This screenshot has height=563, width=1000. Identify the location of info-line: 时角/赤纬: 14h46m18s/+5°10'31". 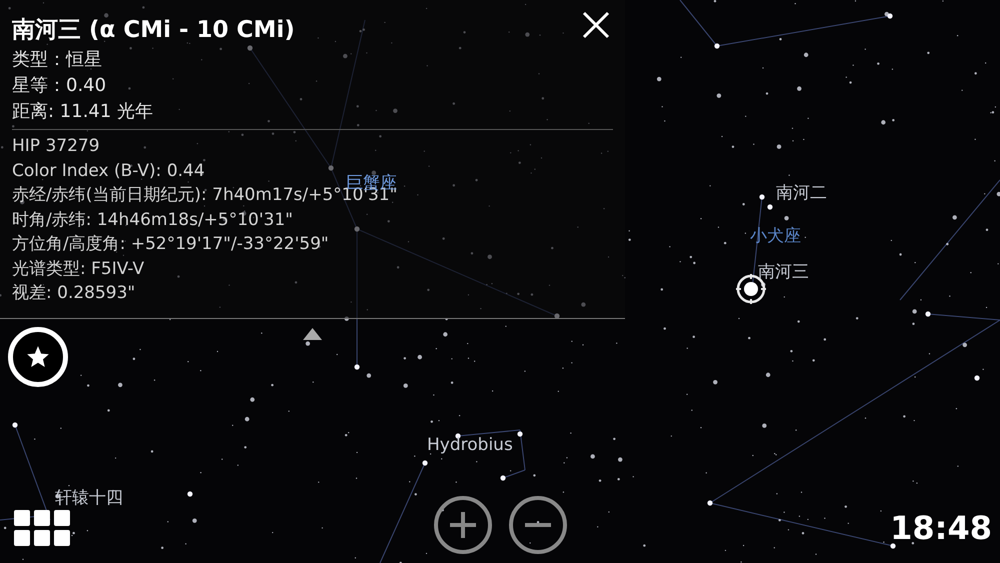
(152, 220).